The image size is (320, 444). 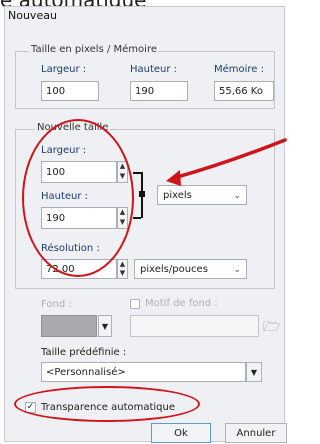 What do you see at coordinates (70, 91) in the screenshot?
I see `width-readonly: 100` at bounding box center [70, 91].